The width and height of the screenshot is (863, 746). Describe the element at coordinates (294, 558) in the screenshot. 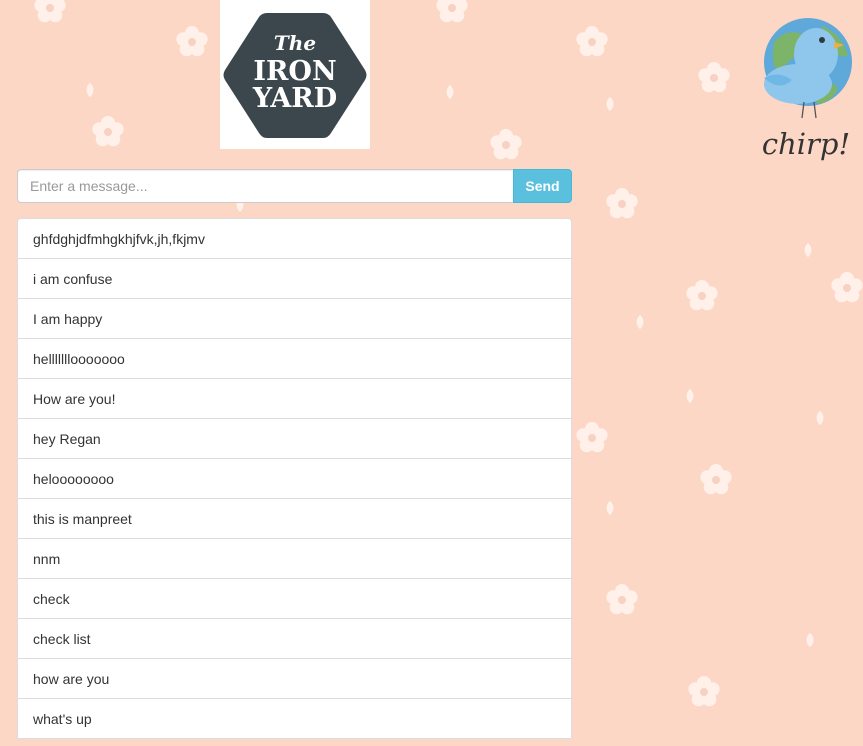

I see `message-item: nnm` at that location.